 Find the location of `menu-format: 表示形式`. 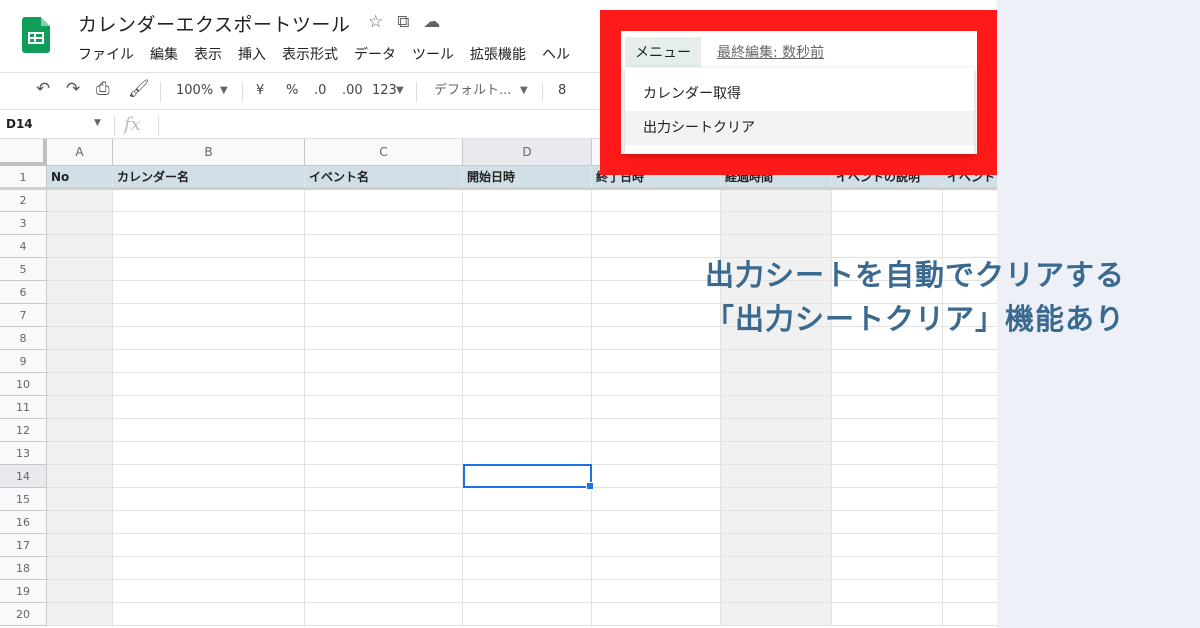

menu-format: 表示形式 is located at coordinates (310, 56).